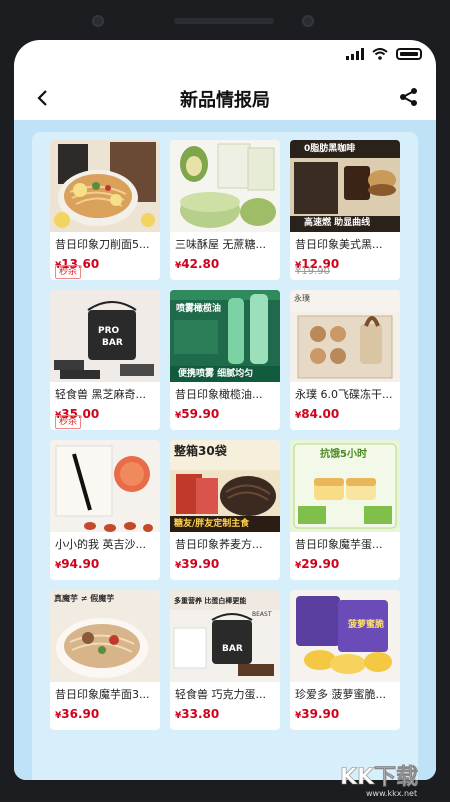 The image size is (450, 802). I want to click on thumb-caption: 抗饿5小时, so click(343, 454).